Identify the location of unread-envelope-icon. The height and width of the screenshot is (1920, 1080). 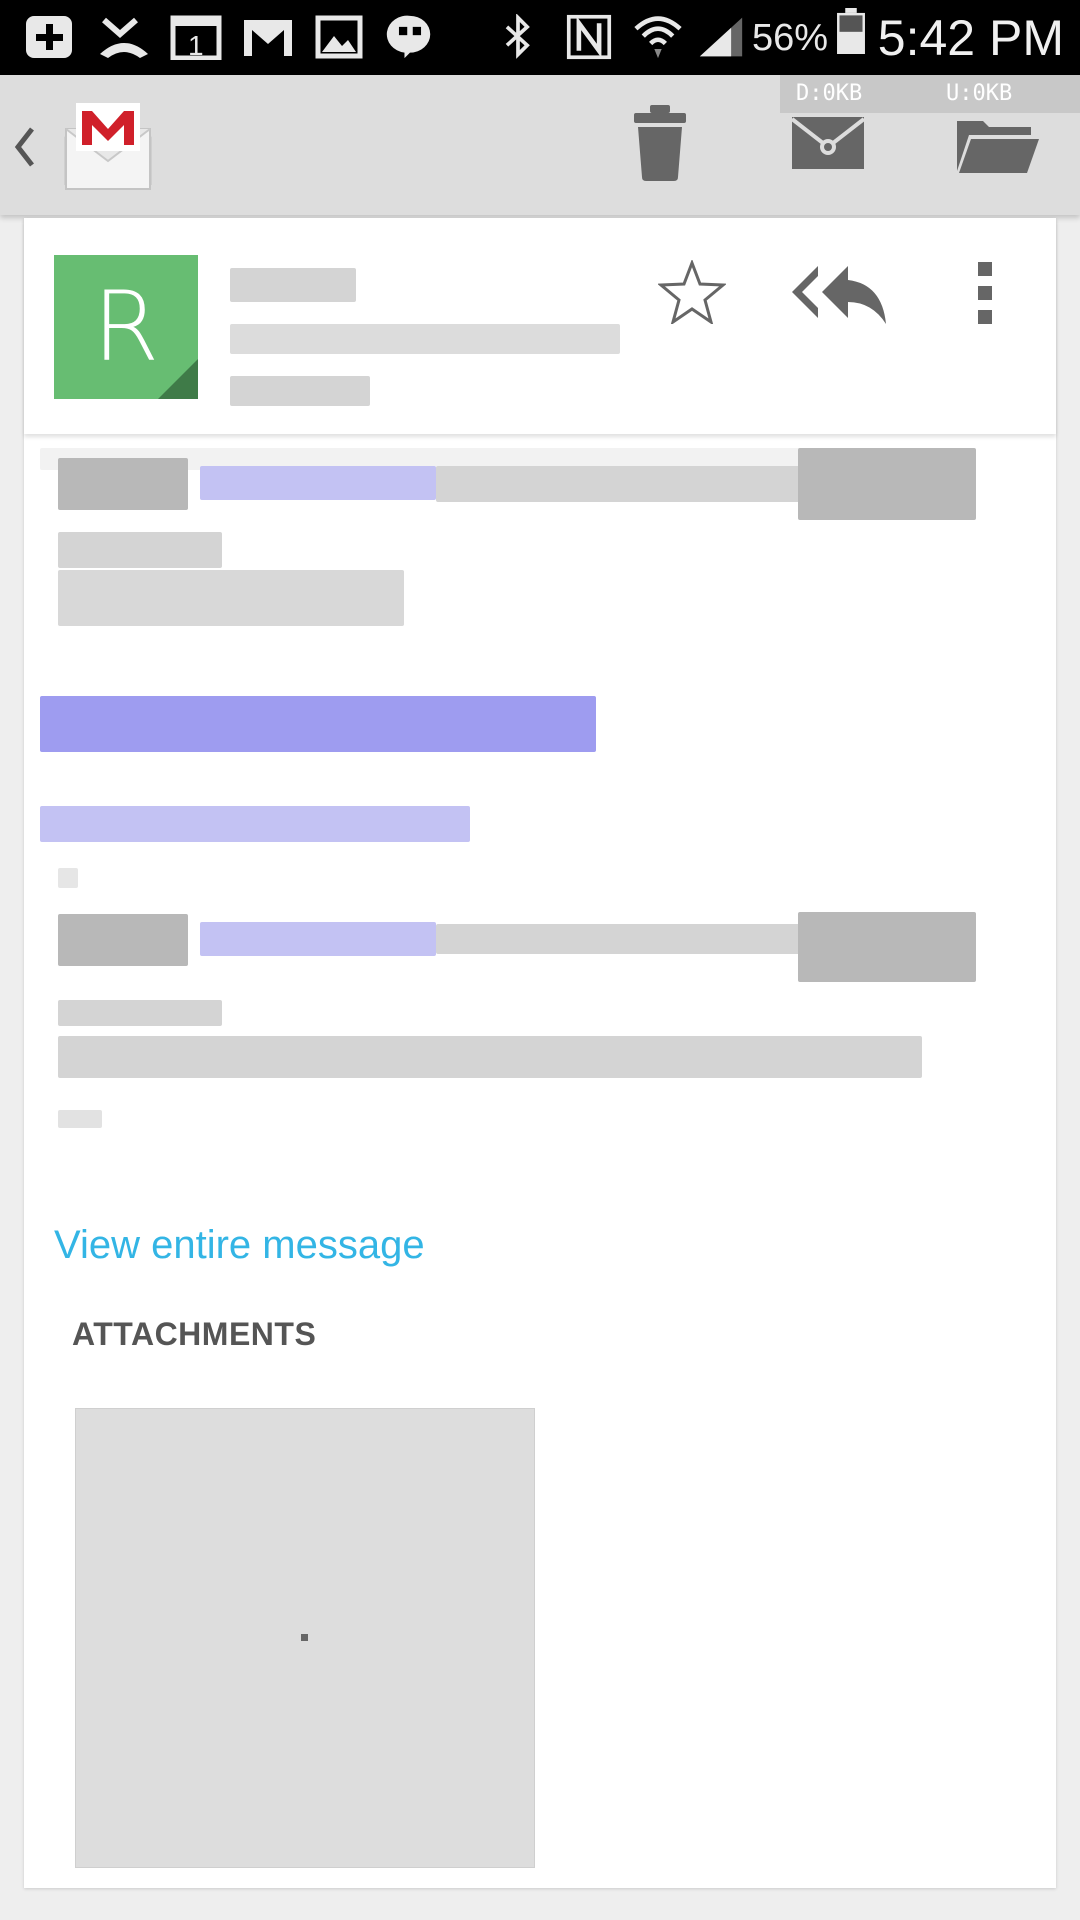
(828, 143).